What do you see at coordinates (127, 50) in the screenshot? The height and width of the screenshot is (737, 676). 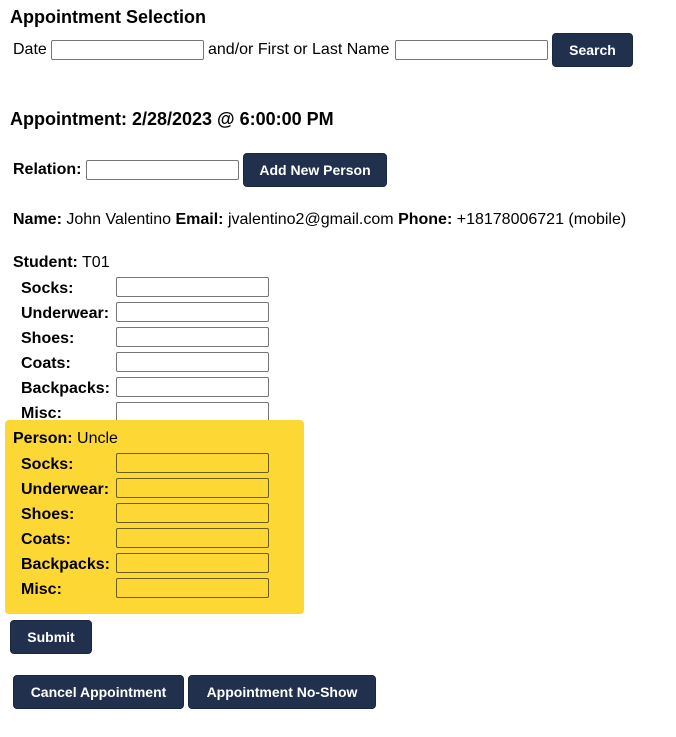 I see `date-input` at bounding box center [127, 50].